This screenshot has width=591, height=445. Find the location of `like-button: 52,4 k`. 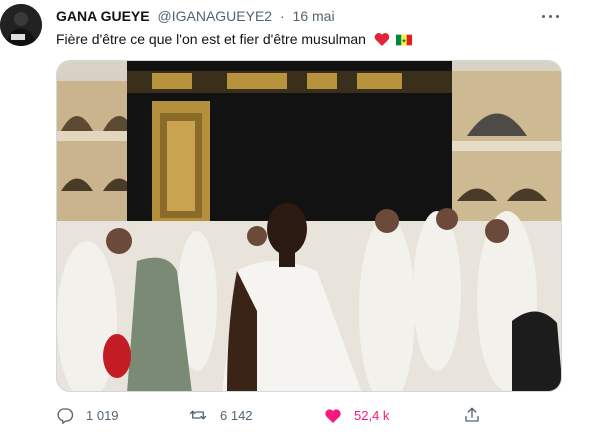

like-button: 52,4 k is located at coordinates (356, 415).